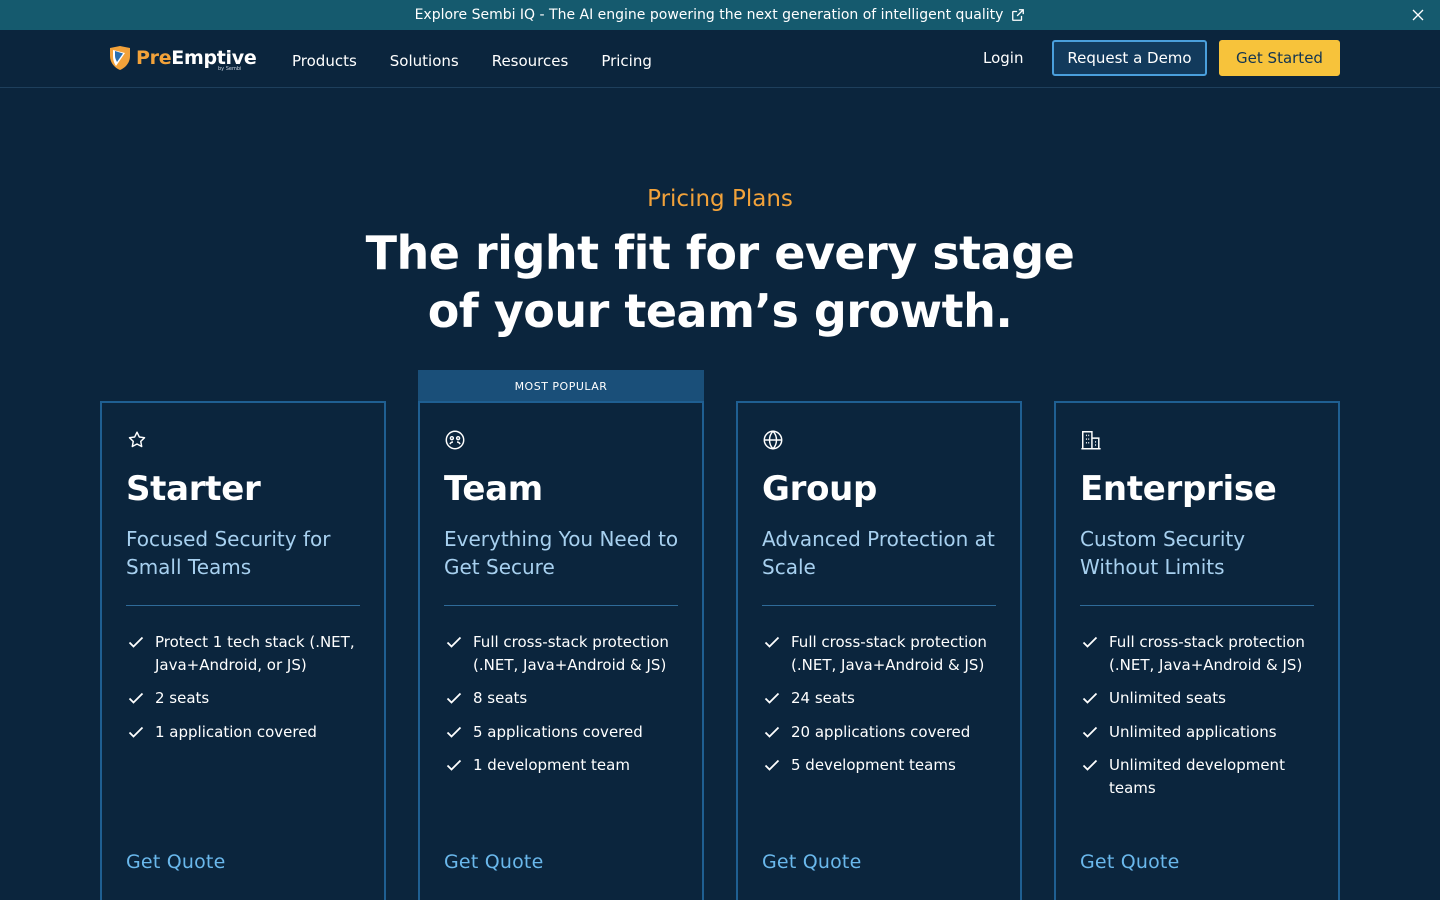 This screenshot has height=900, width=1440. Describe the element at coordinates (193, 489) in the screenshot. I see `plan-title: Starter` at that location.